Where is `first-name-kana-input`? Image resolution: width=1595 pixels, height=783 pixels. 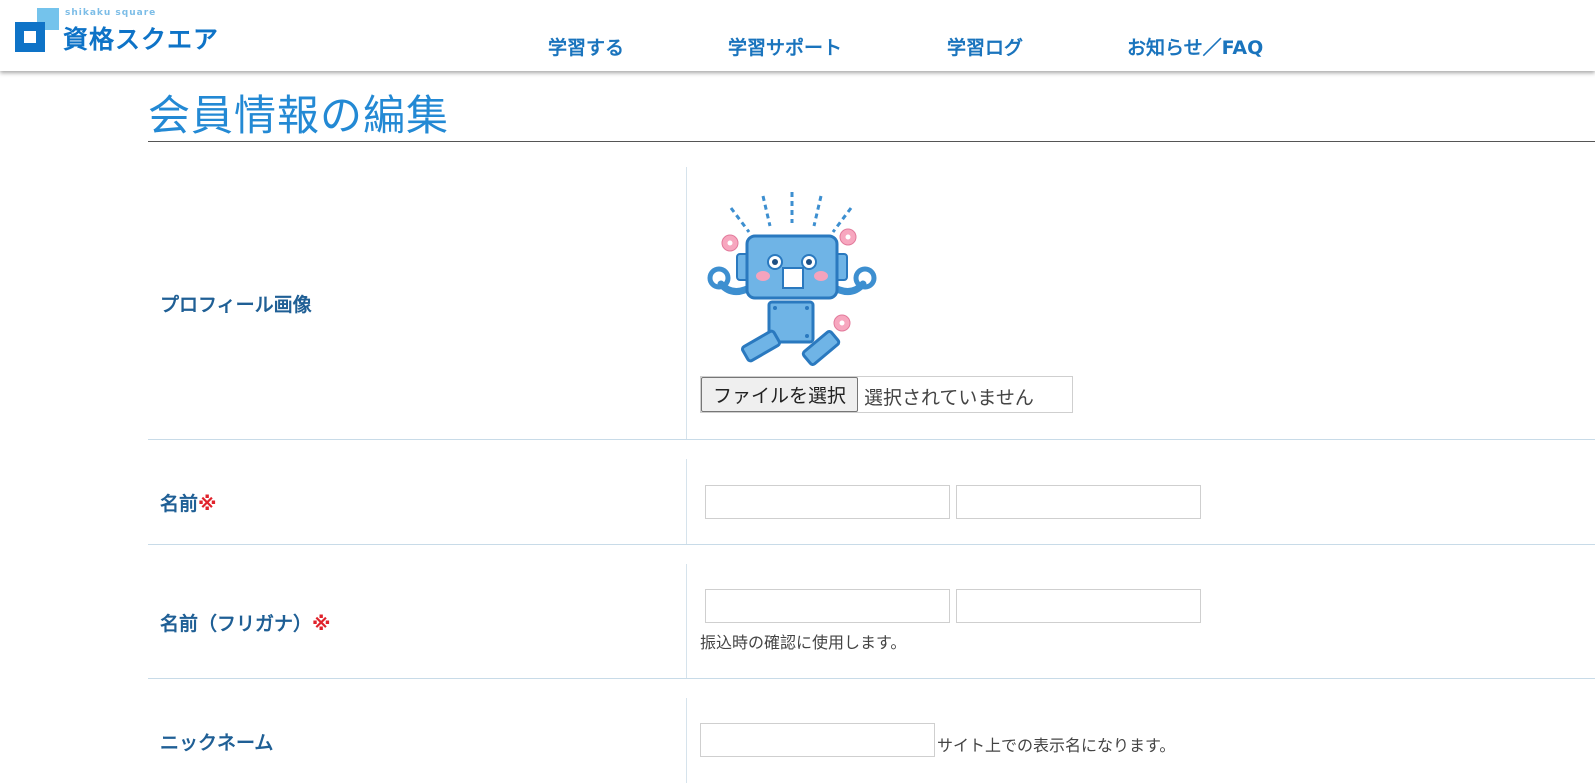 first-name-kana-input is located at coordinates (1078, 606).